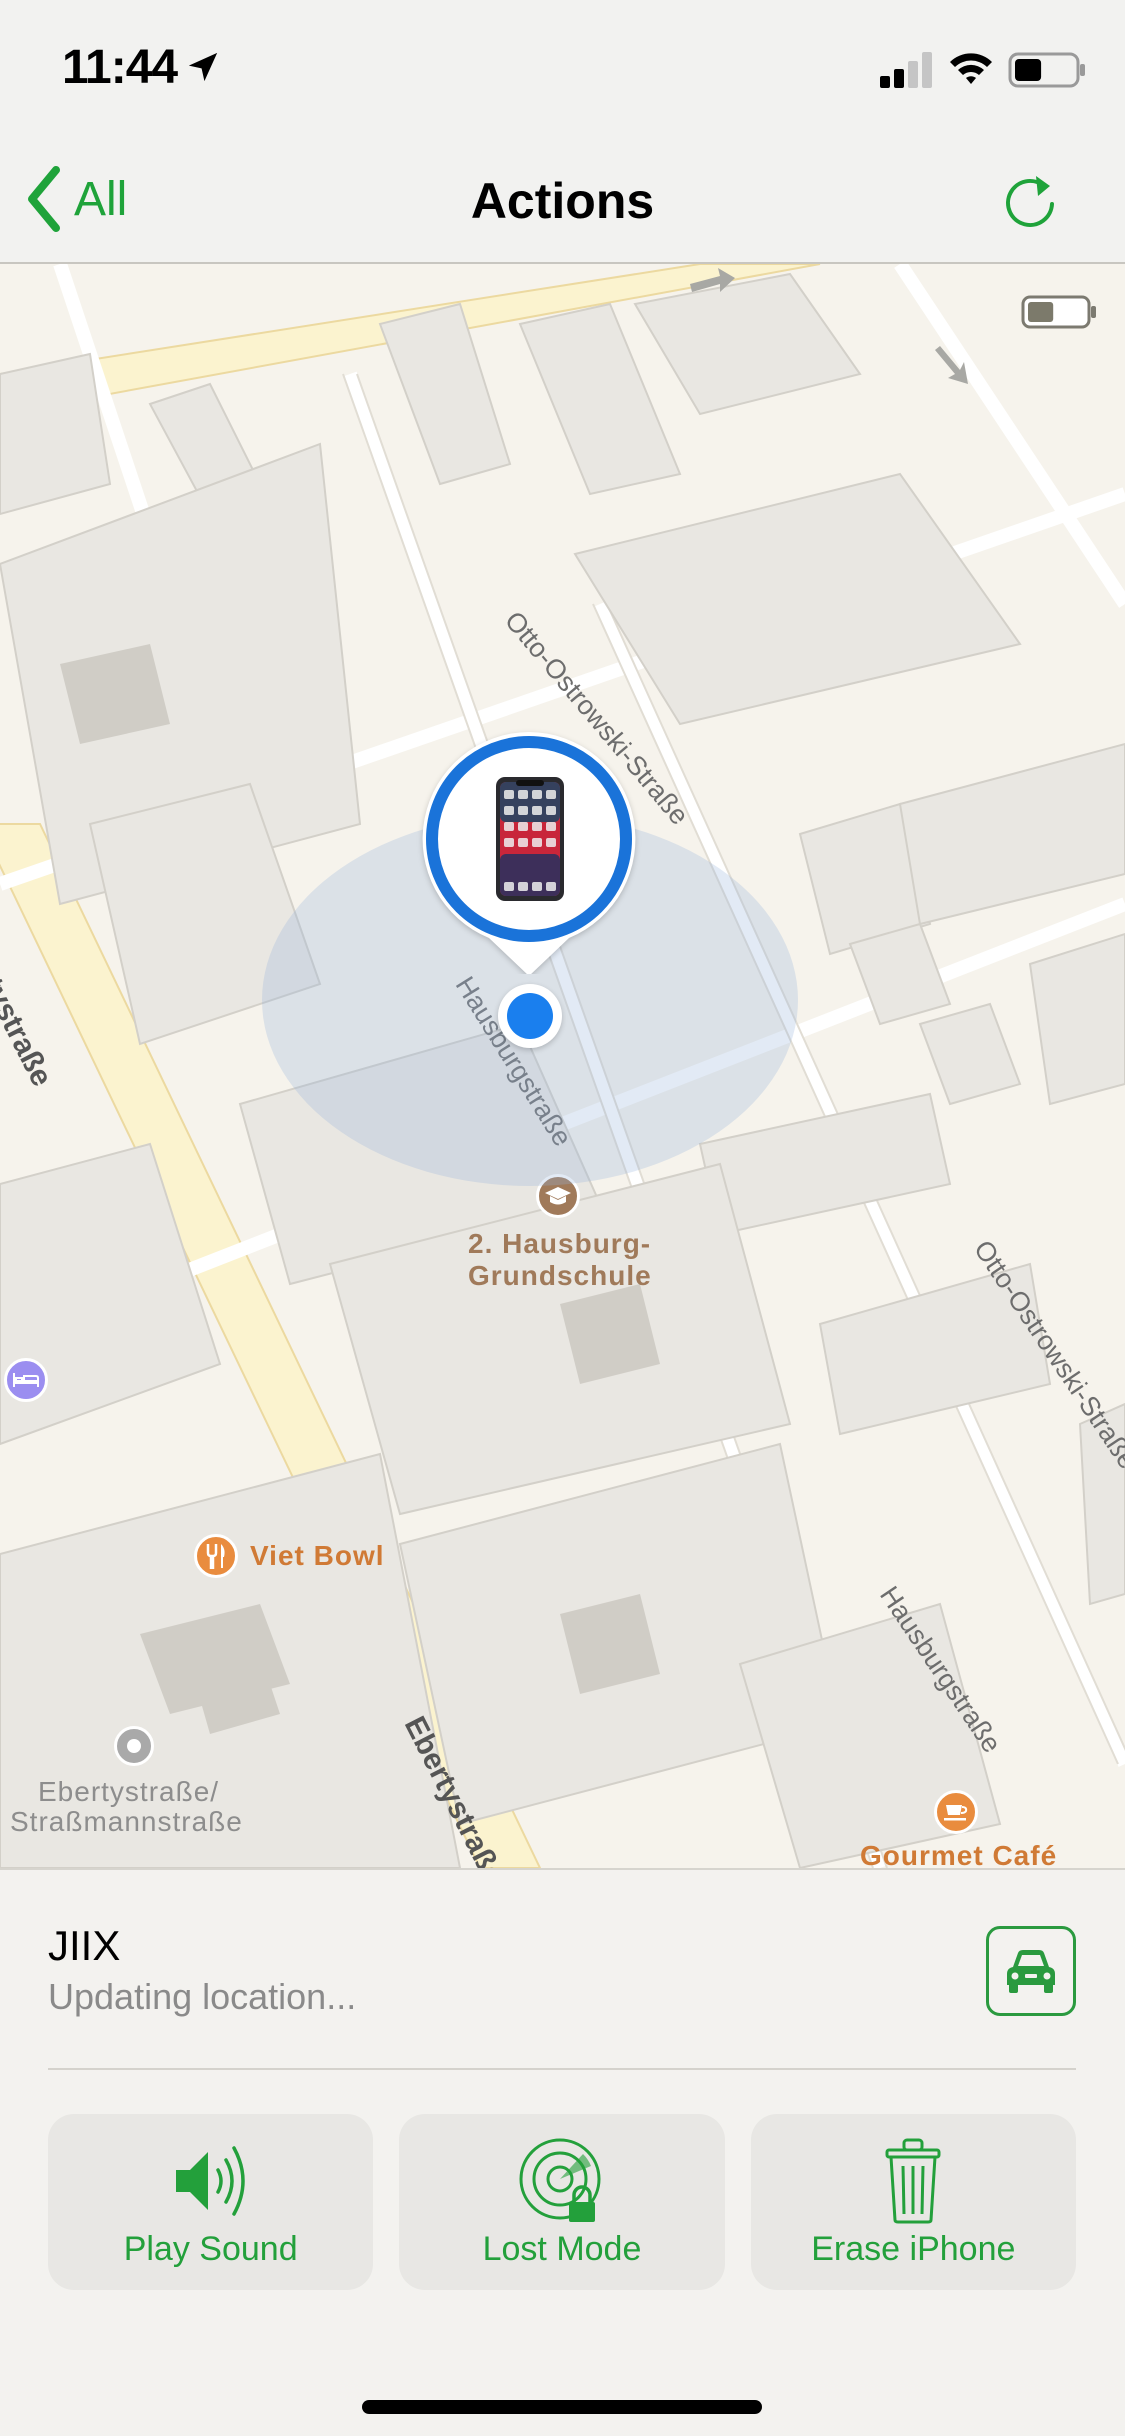 The height and width of the screenshot is (2436, 1125). Describe the element at coordinates (560, 1275) in the screenshot. I see `poi-label-school-line2: Grundschule` at that location.